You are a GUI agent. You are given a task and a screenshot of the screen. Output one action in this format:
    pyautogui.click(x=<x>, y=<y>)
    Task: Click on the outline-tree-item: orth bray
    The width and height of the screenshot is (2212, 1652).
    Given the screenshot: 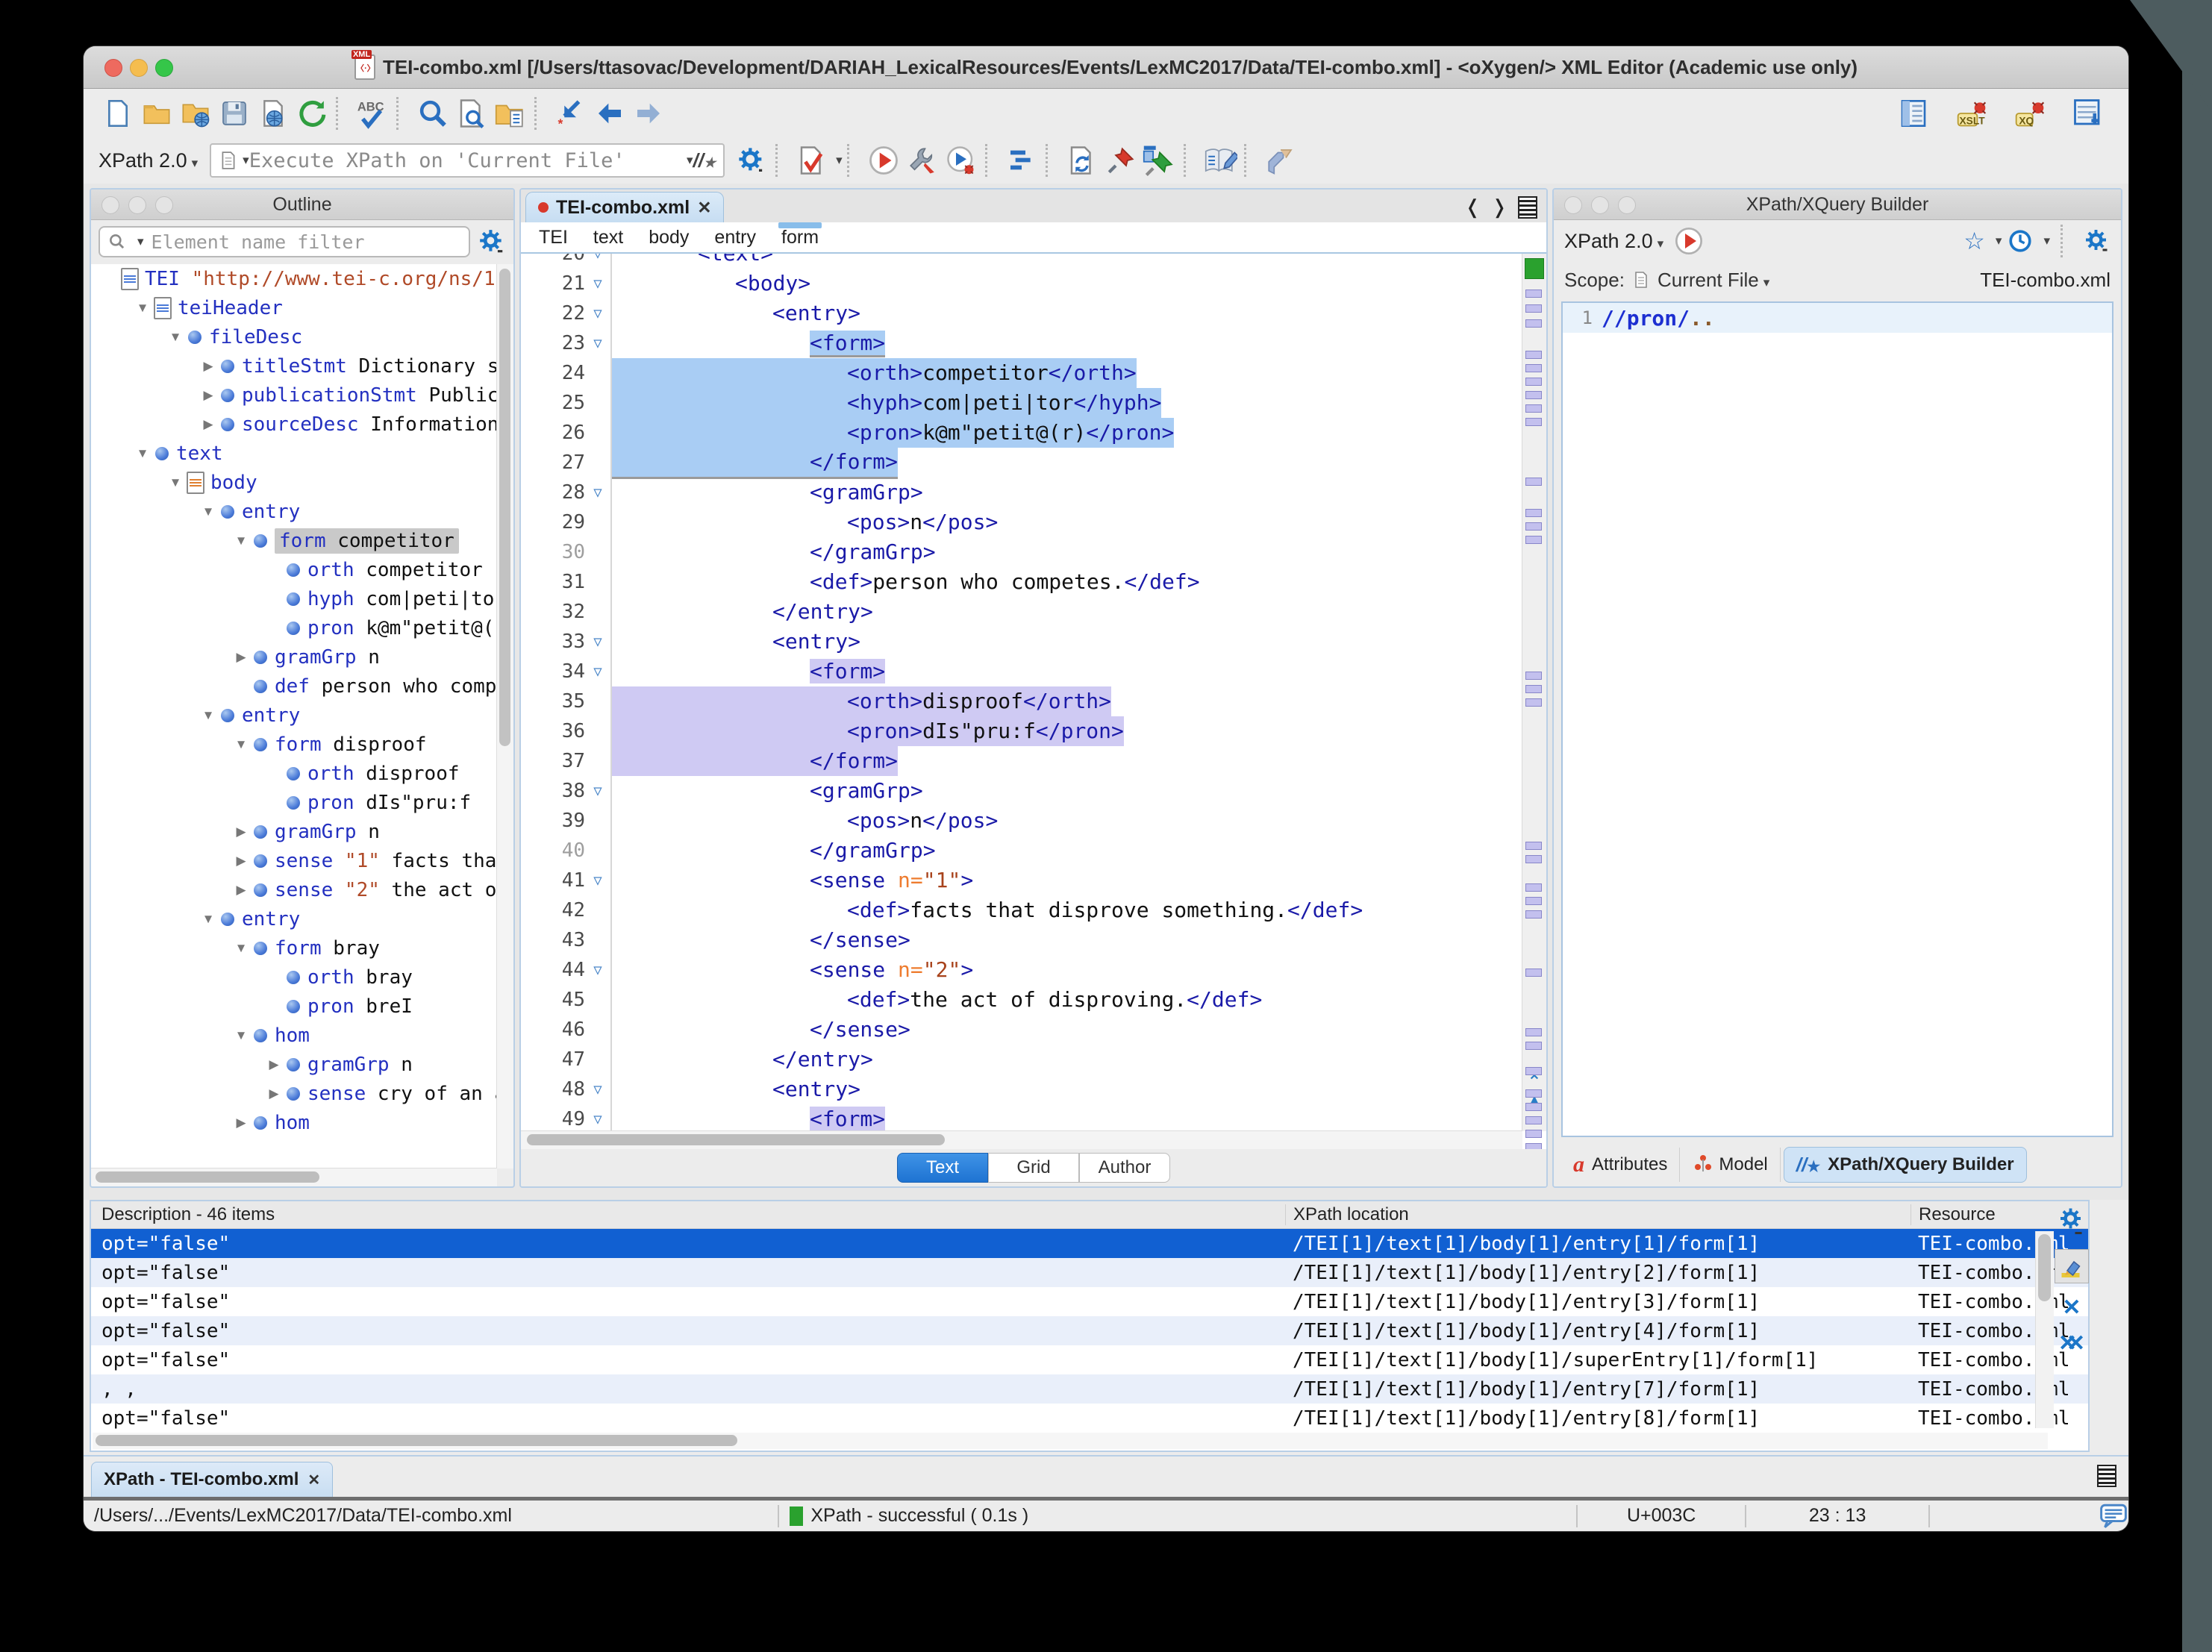 What is the action you would take?
    pyautogui.click(x=294, y=978)
    